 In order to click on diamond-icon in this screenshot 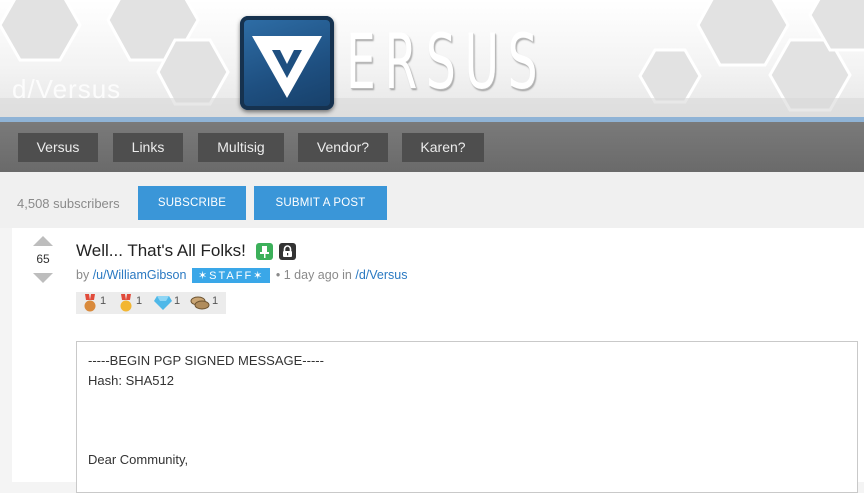, I will do `click(163, 303)`.